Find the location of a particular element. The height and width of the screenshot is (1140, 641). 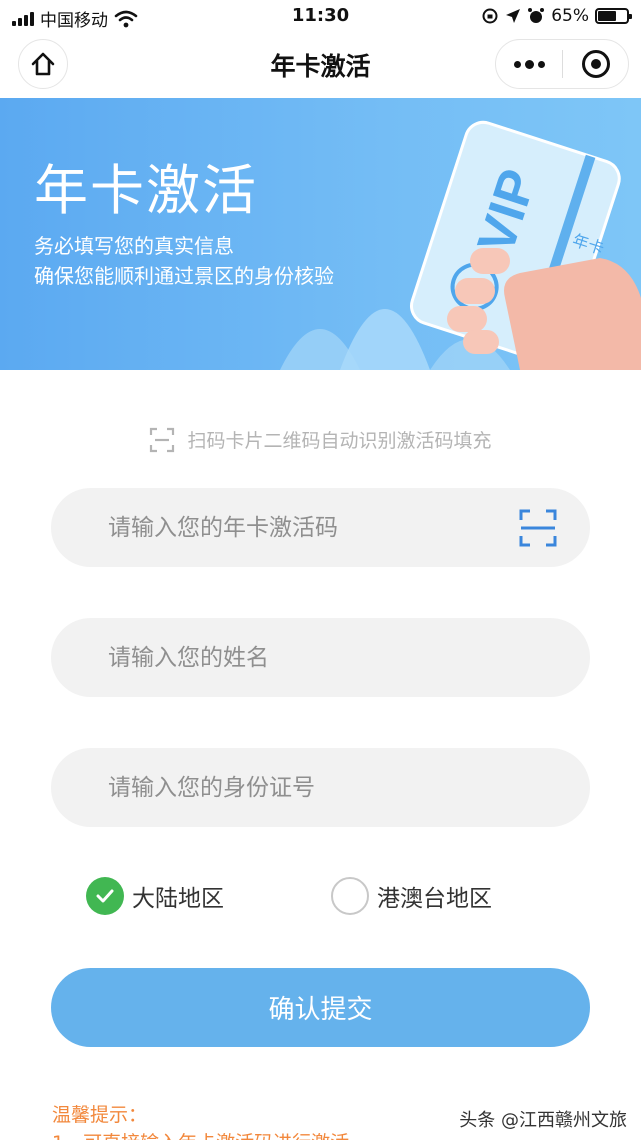

battery-icon is located at coordinates (613, 16).